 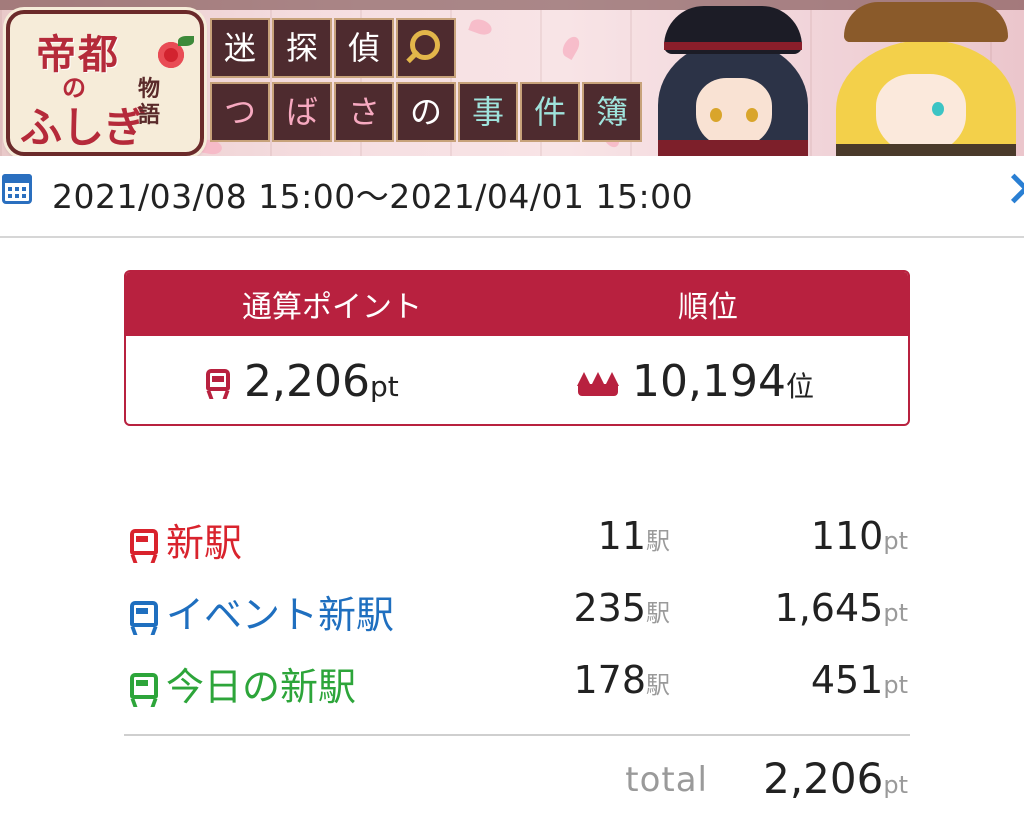 What do you see at coordinates (517, 348) in the screenshot?
I see `summary-box: 通算ポイント 順位 2,206pt 10,194位` at bounding box center [517, 348].